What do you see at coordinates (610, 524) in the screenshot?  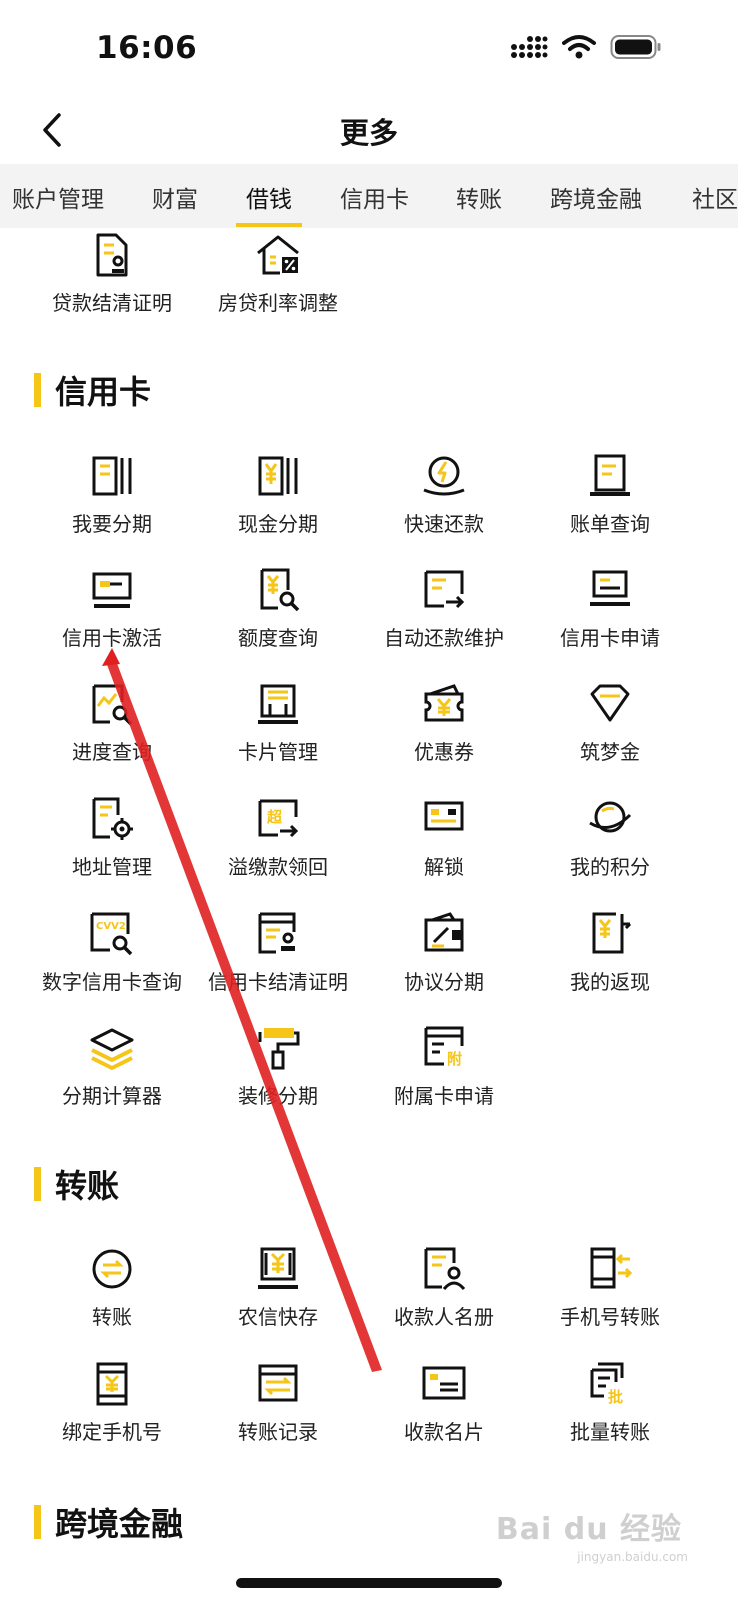 I see `grid-item-label: 账单查询` at bounding box center [610, 524].